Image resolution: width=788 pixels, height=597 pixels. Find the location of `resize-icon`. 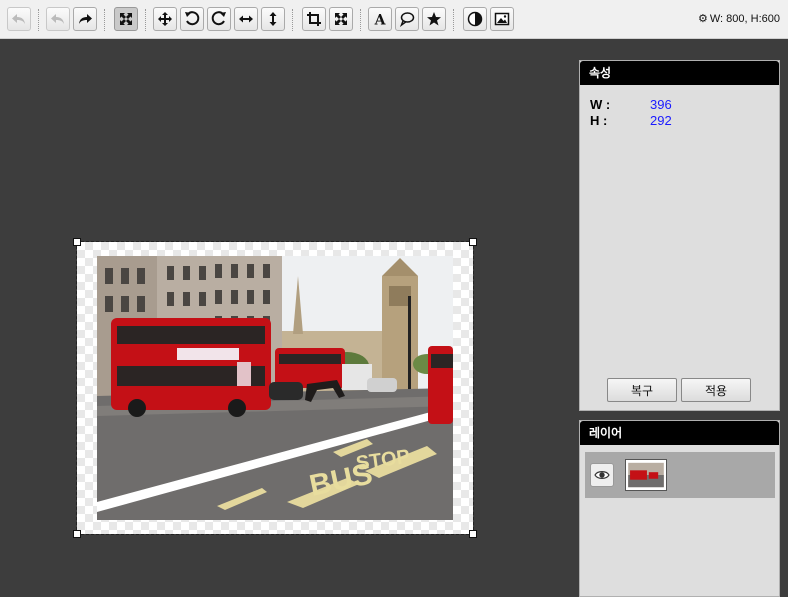

resize-icon is located at coordinates (341, 19).